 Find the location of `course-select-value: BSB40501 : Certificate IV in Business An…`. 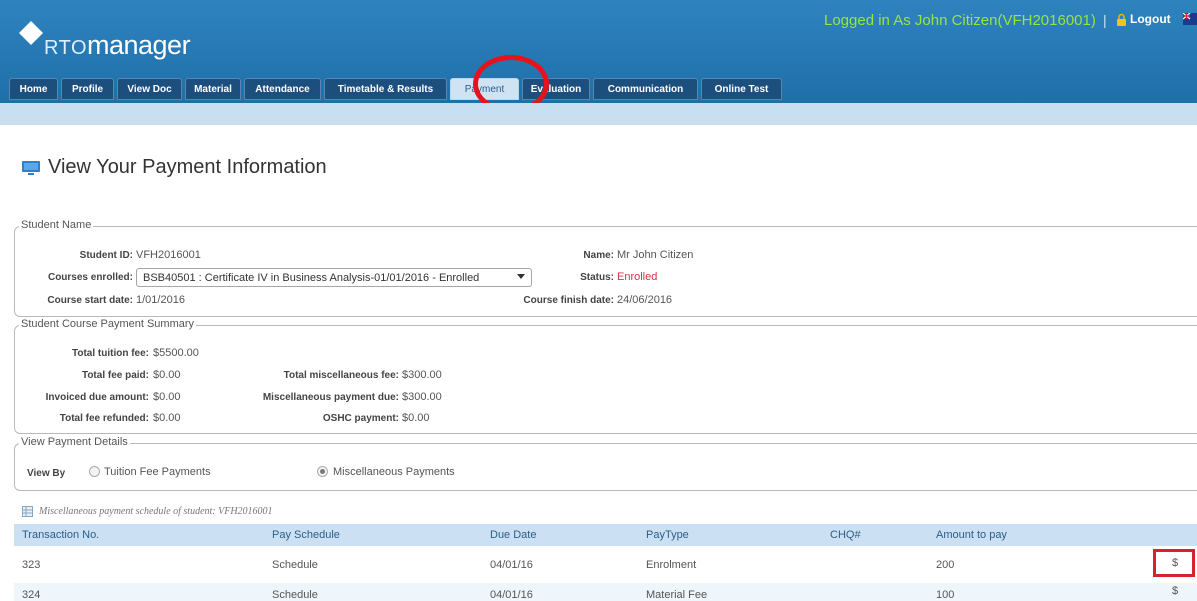

course-select-value: BSB40501 : Certificate IV in Business An… is located at coordinates (311, 277).